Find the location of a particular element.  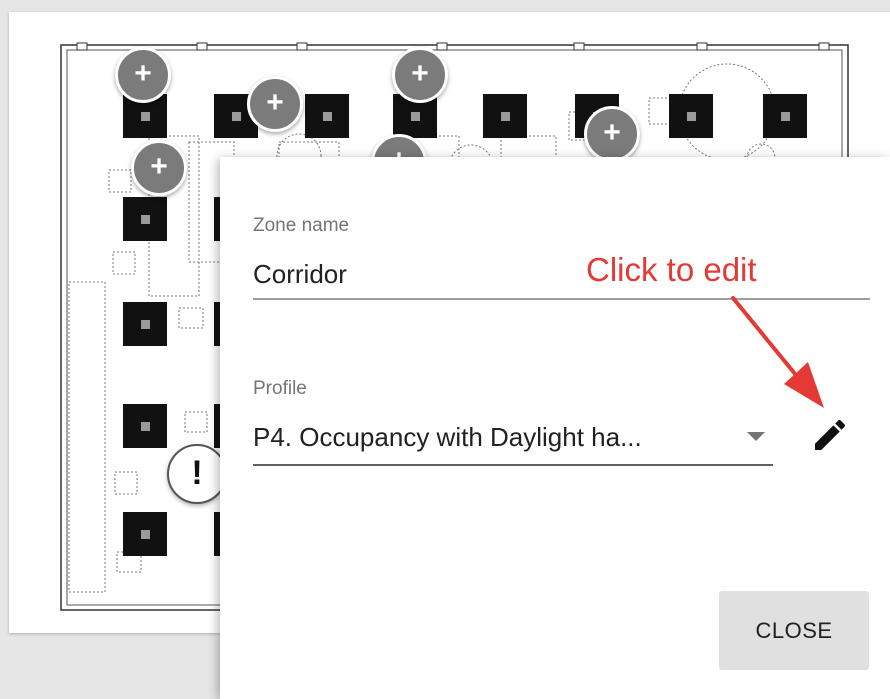

exclamation-icon: ! is located at coordinates (197, 473).